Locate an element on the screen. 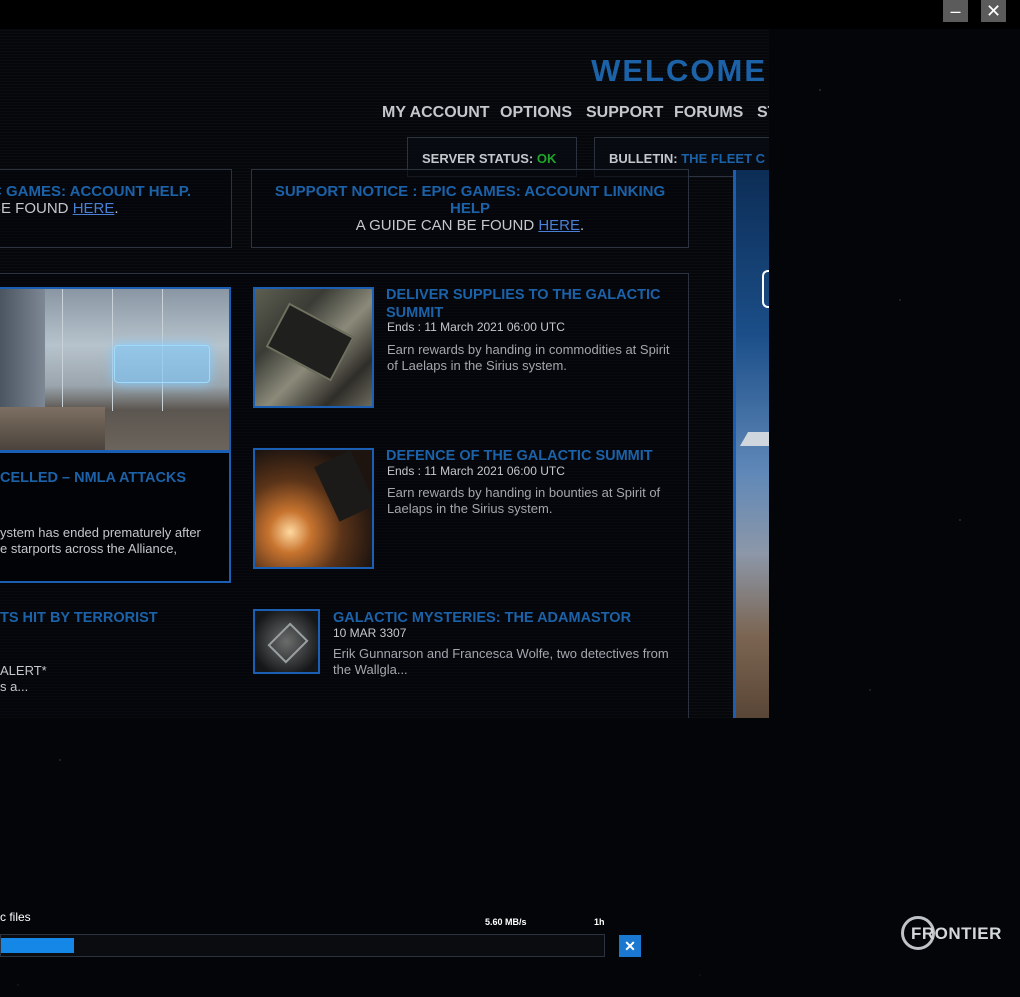 Image resolution: width=1020 pixels, height=997 pixels. featured-story-title: CELLED – NMLA ATTACKS is located at coordinates (93, 478).